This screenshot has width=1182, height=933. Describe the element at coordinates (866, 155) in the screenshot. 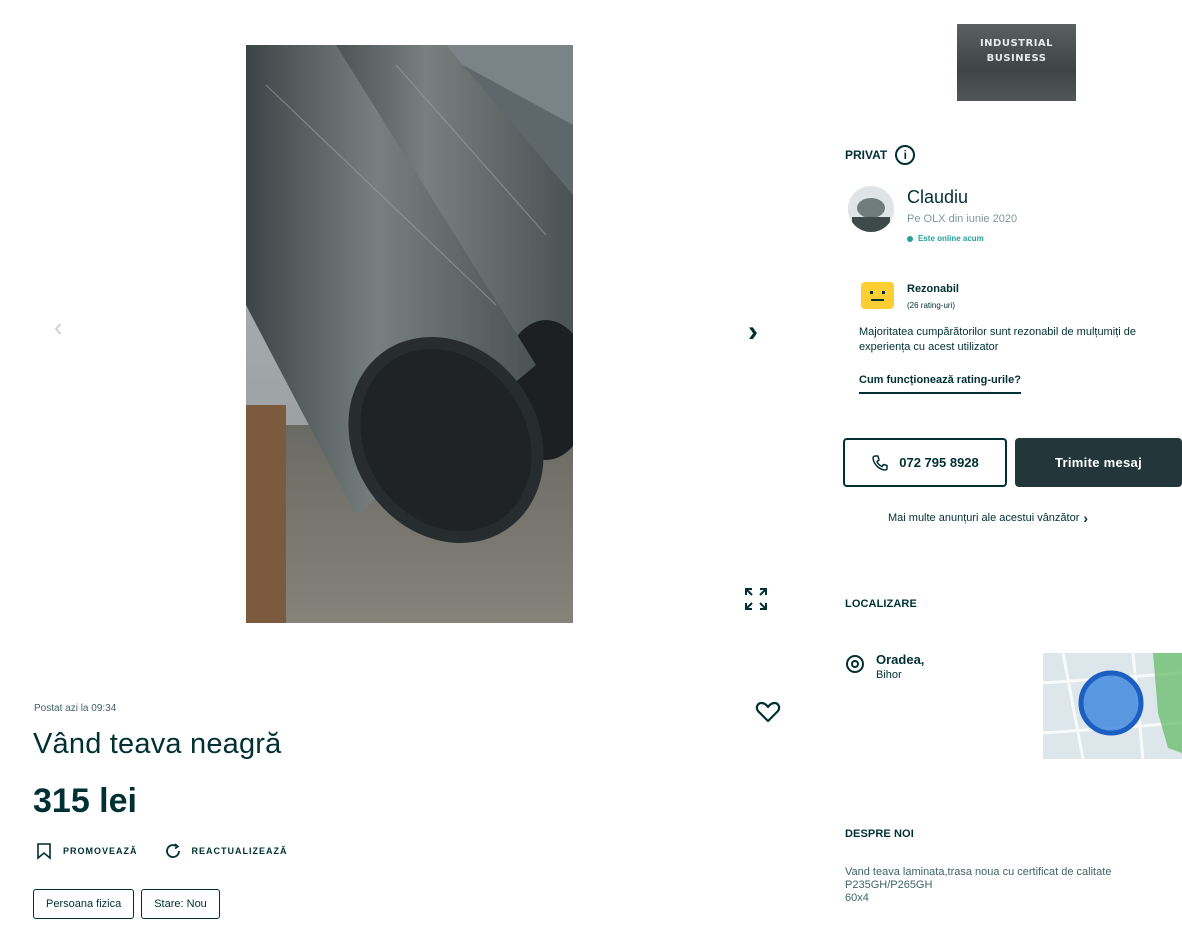

I see `seller-type-label: PRIVAT` at that location.